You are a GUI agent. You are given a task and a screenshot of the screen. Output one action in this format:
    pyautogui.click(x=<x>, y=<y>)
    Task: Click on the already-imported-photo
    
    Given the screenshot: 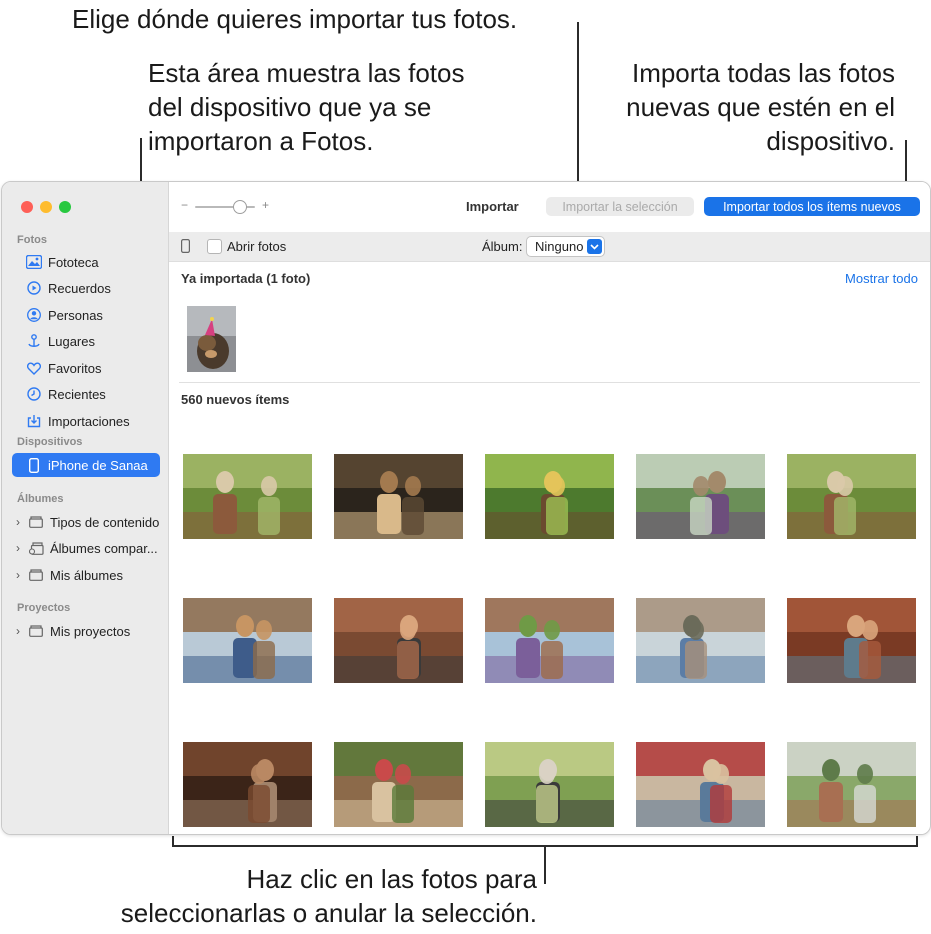 What is the action you would take?
    pyautogui.click(x=211, y=339)
    